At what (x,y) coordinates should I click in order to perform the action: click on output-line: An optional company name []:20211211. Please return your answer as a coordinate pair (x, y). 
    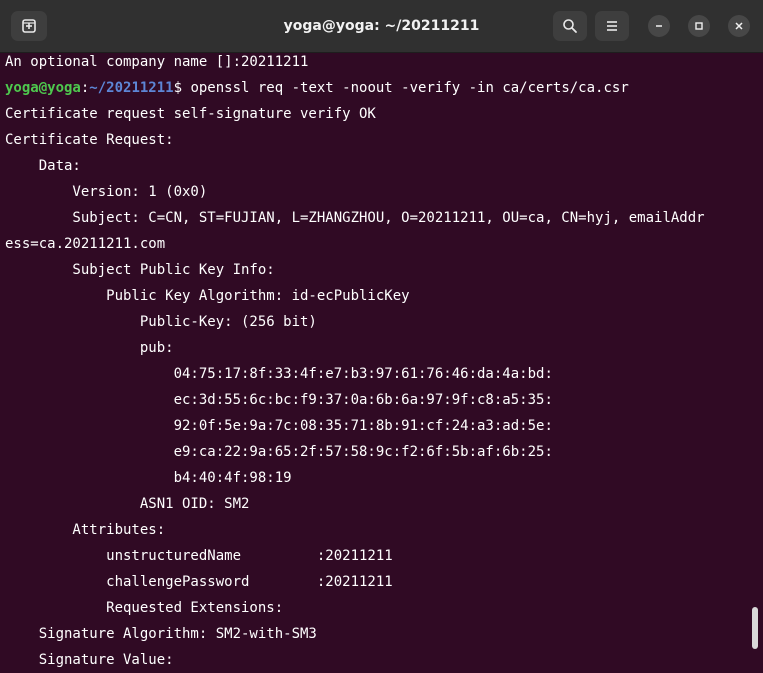
    Looking at the image, I should click on (157, 62).